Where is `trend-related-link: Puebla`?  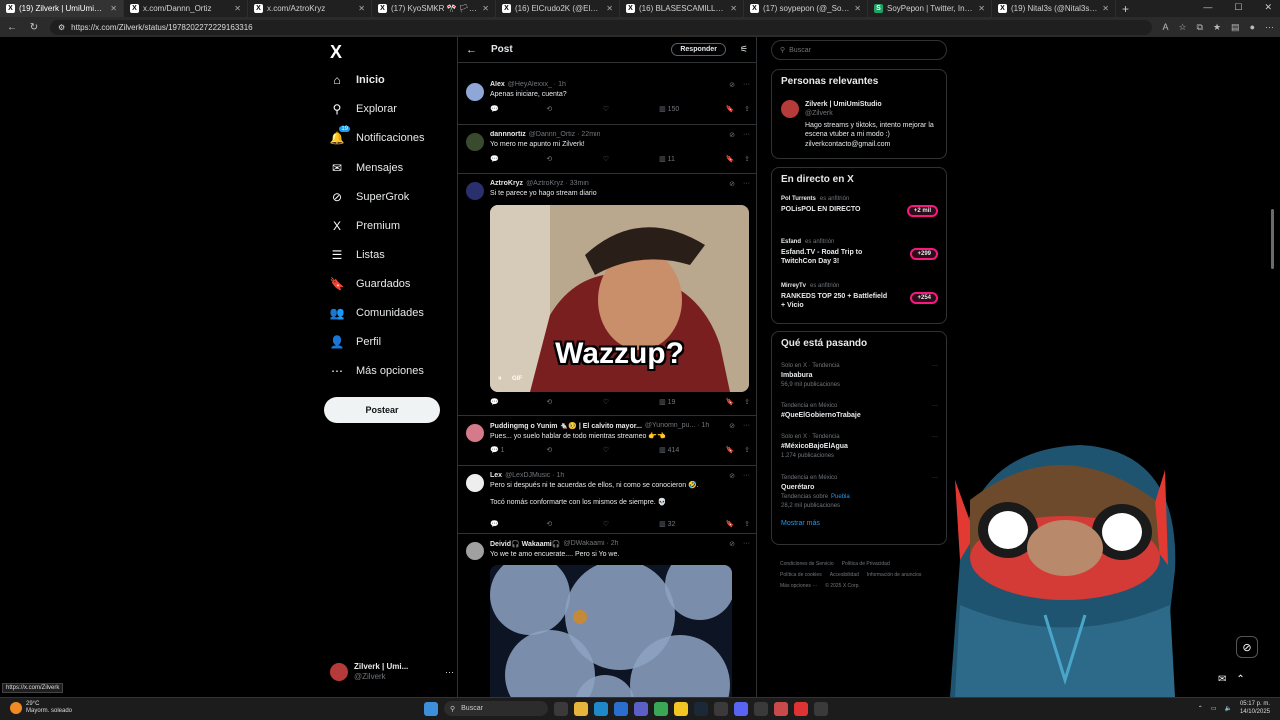
trend-related-link: Puebla is located at coordinates (840, 497).